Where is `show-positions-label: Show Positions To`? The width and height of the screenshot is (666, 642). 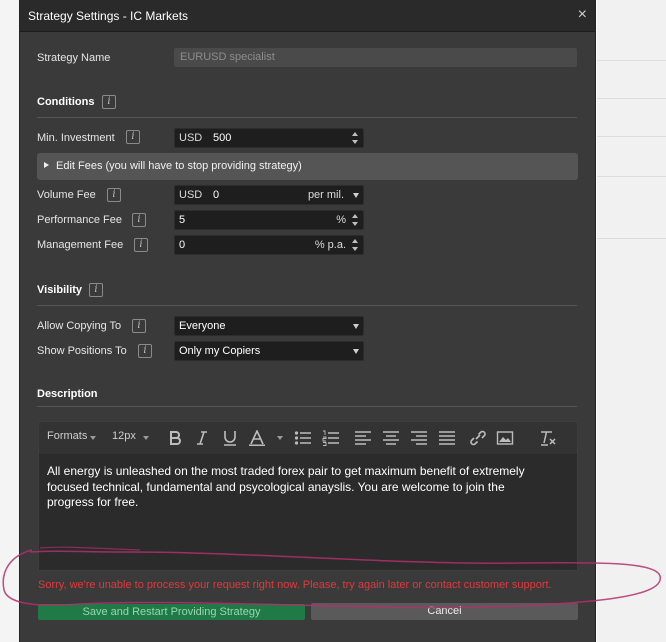
show-positions-label: Show Positions To is located at coordinates (82, 351).